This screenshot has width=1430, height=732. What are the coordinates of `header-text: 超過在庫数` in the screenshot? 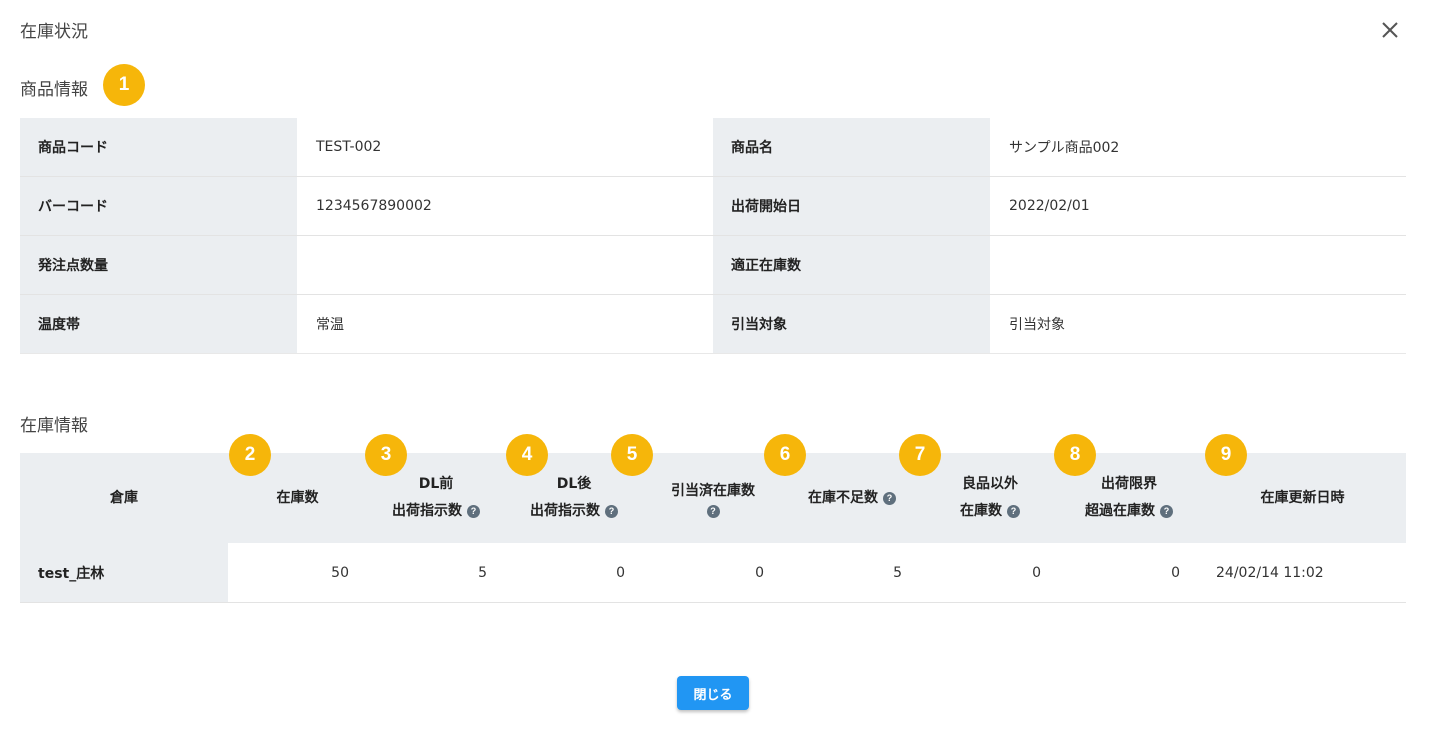 It's located at (1120, 511).